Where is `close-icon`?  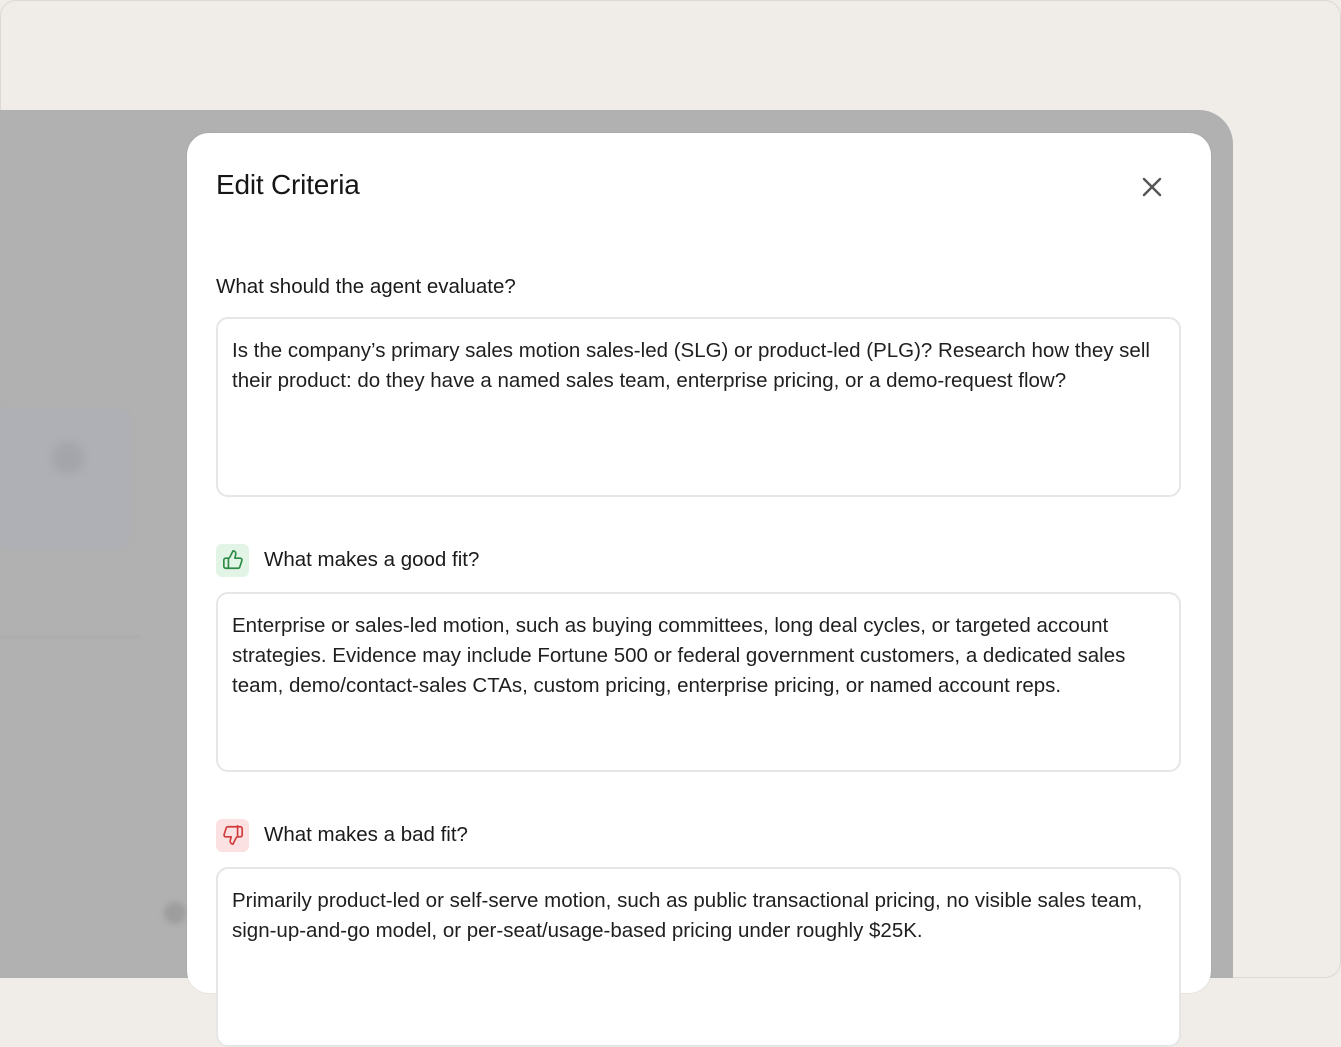
close-icon is located at coordinates (1152, 187).